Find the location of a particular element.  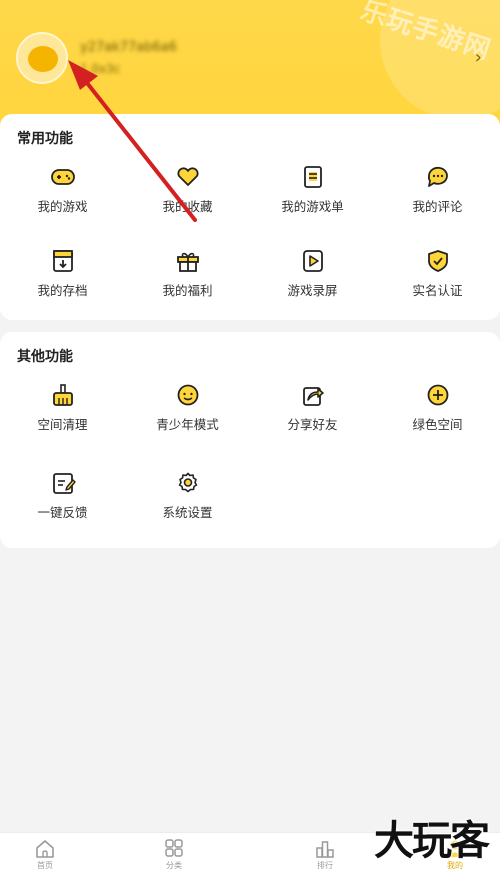

record-play-icon is located at coordinates (312, 261).